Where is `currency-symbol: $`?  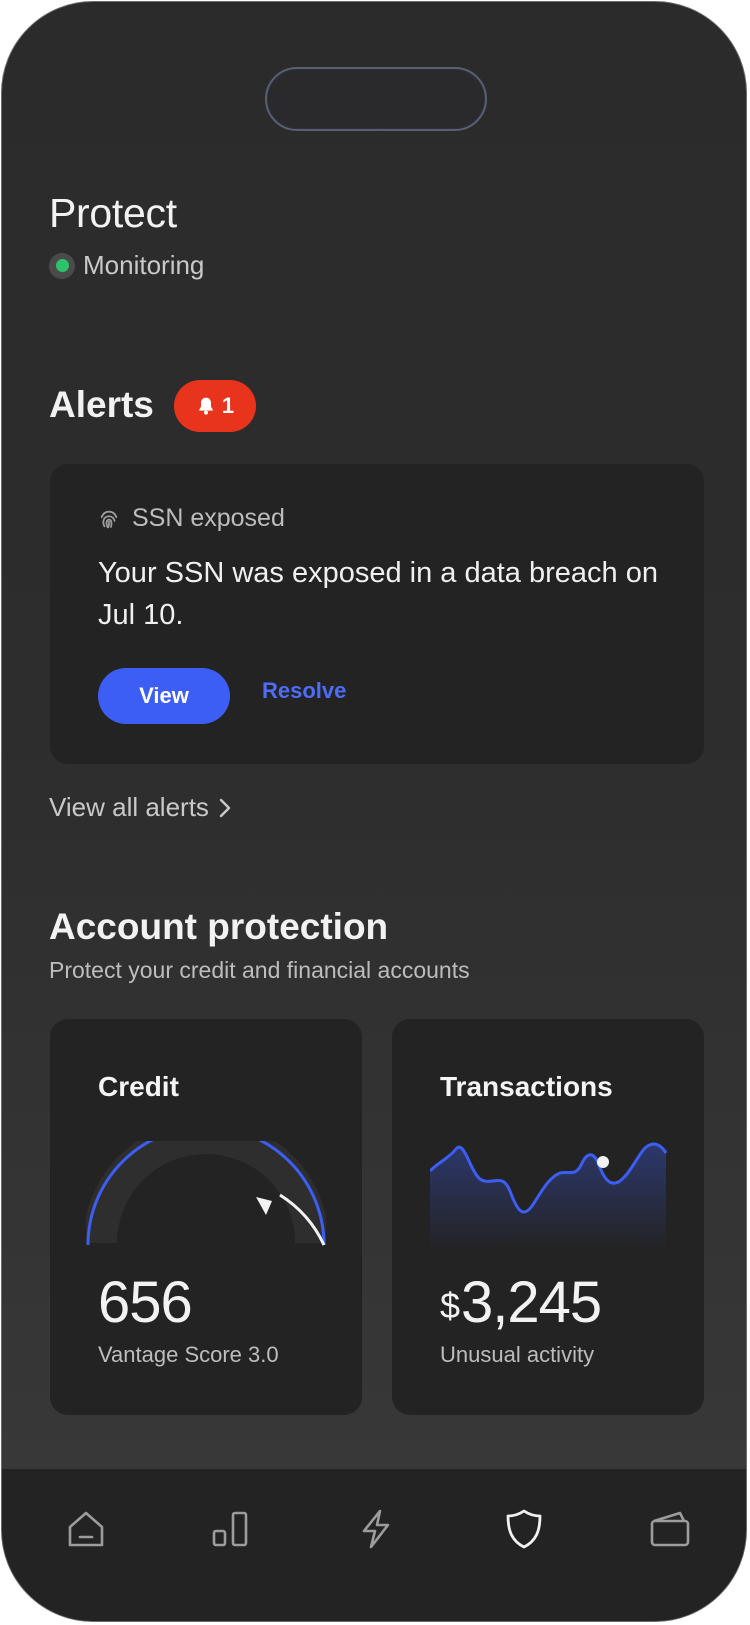 currency-symbol: $ is located at coordinates (450, 1305).